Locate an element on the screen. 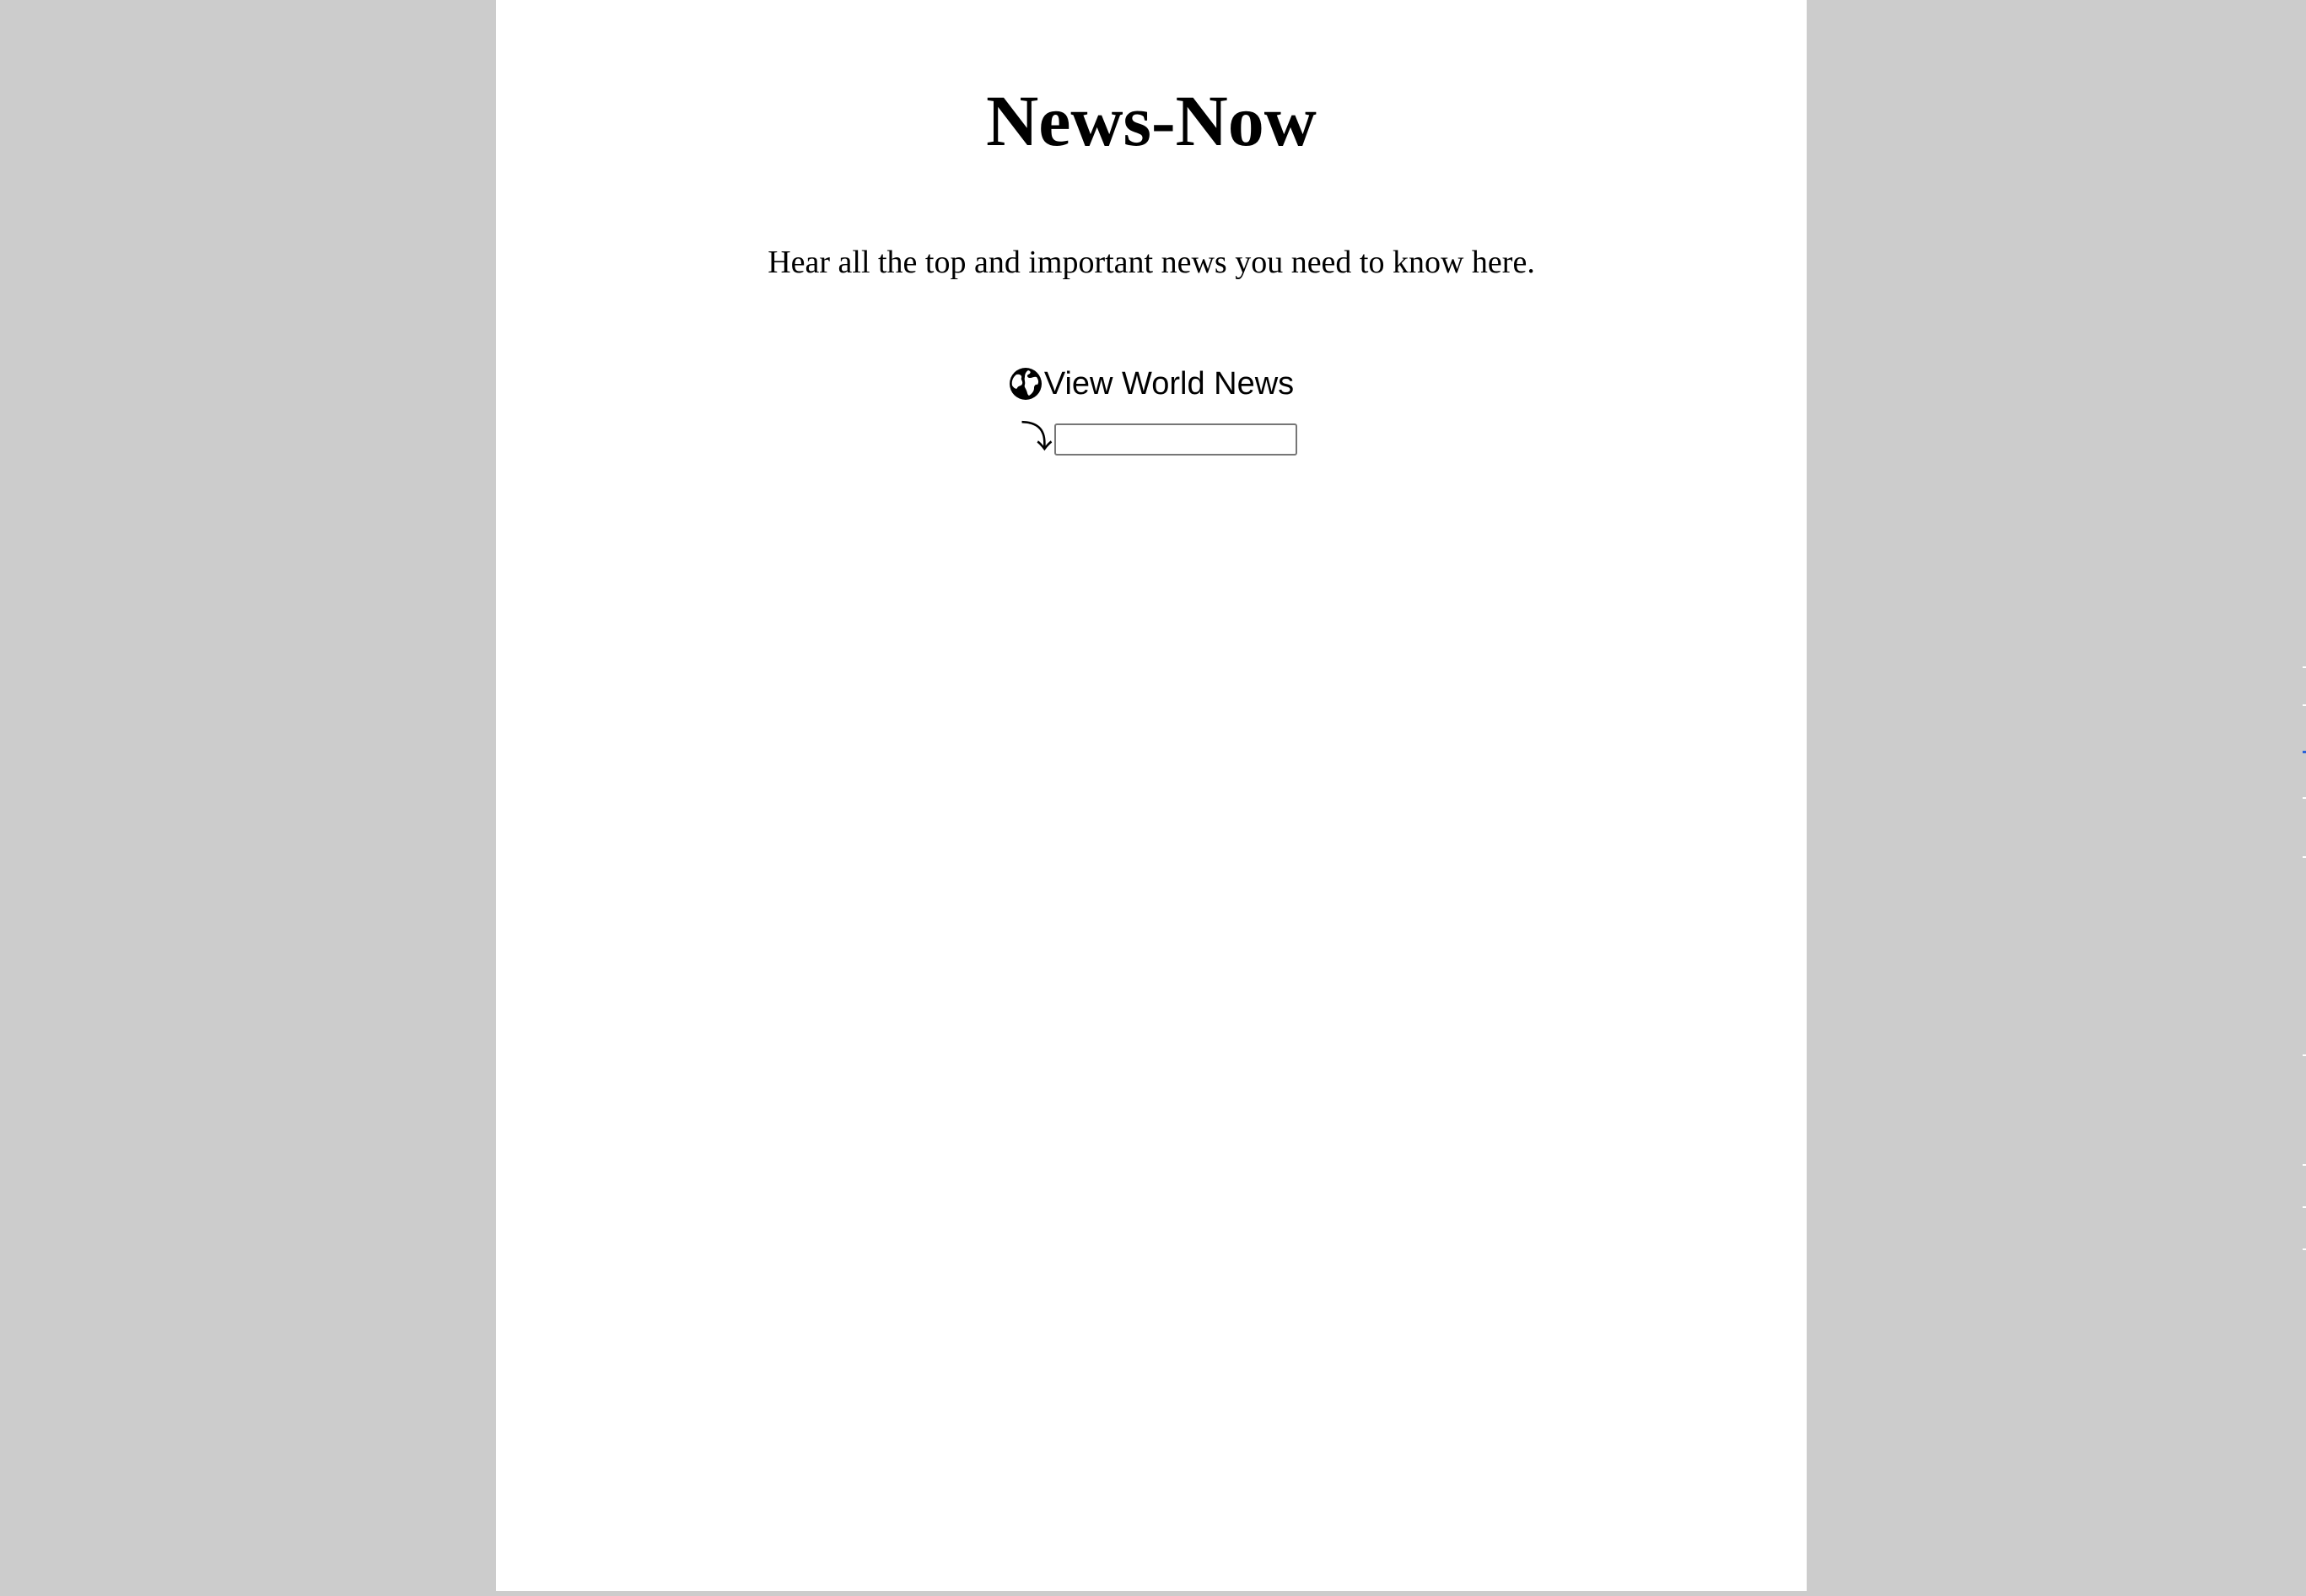  window-edge is located at coordinates (2303, 798).